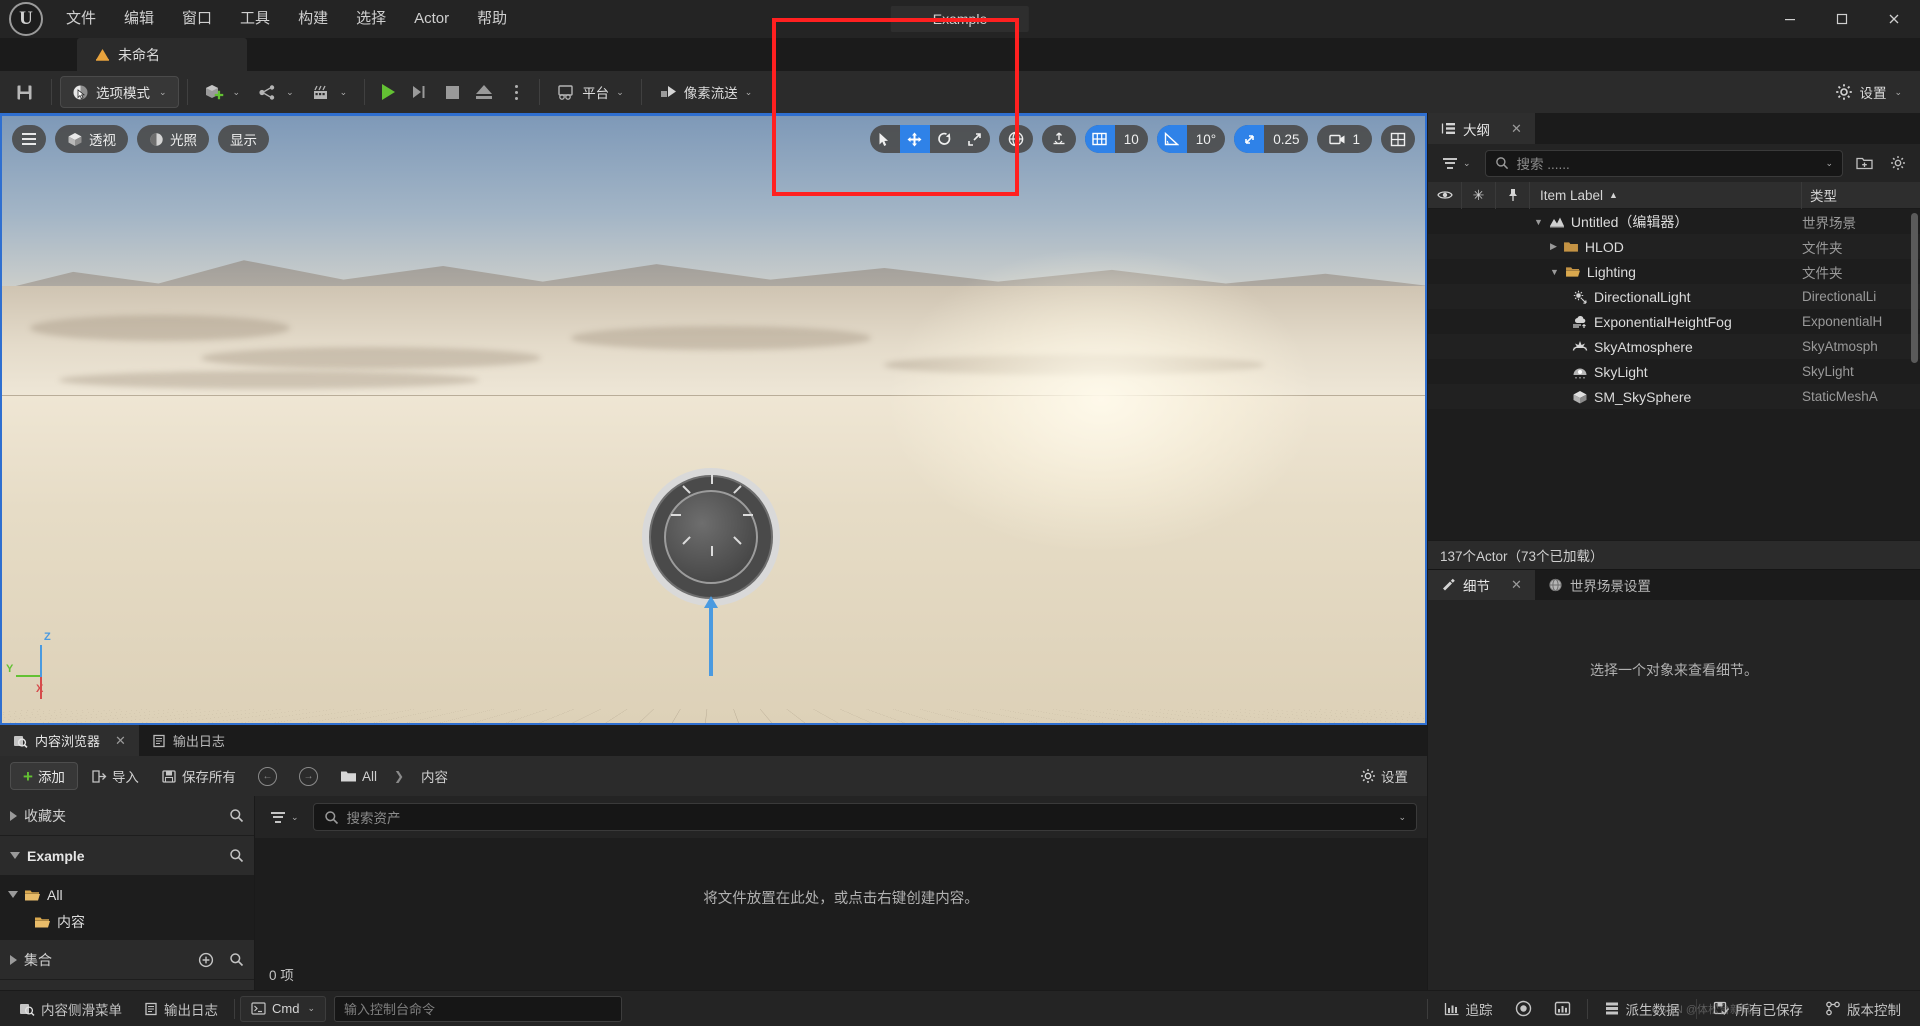  Describe the element at coordinates (1674, 296) in the screenshot. I see `outliner-row-directionallight: DirectionalLight DirectionalLi` at that location.